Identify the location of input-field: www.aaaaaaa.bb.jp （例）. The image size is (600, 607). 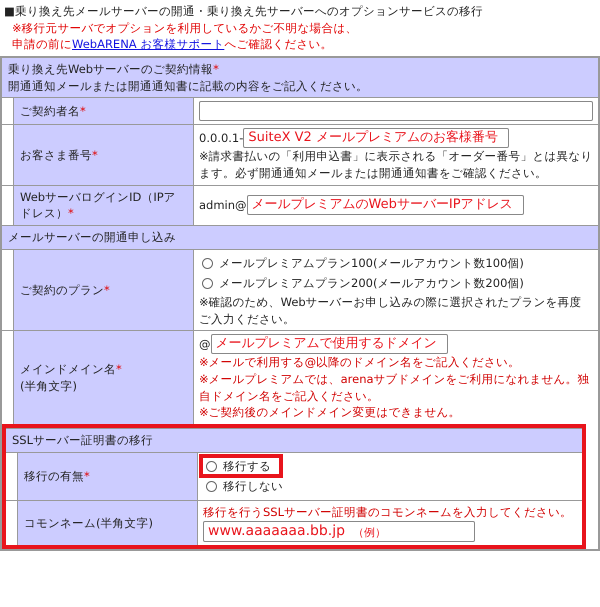
(339, 531).